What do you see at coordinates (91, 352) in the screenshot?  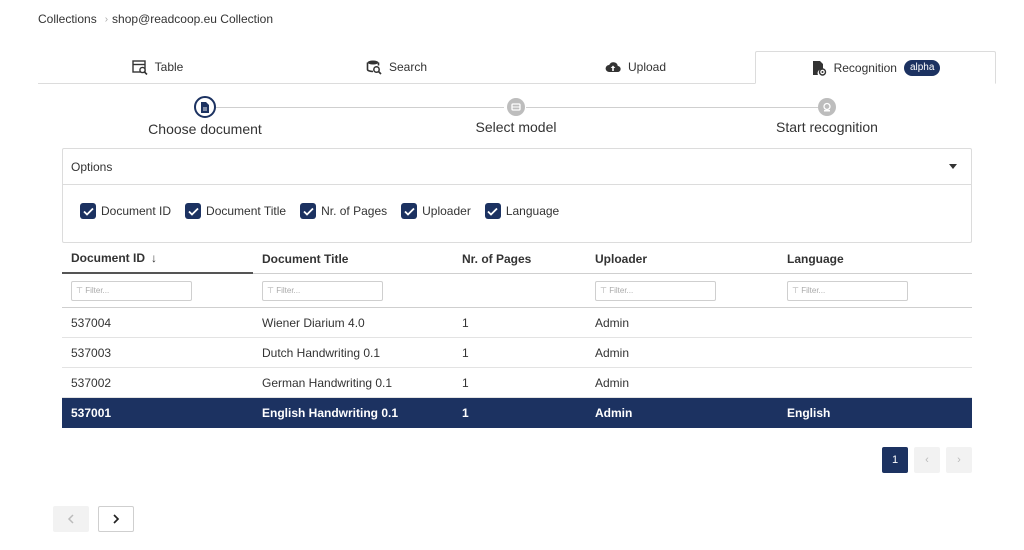 I see `cell-document-id: 537003` at bounding box center [91, 352].